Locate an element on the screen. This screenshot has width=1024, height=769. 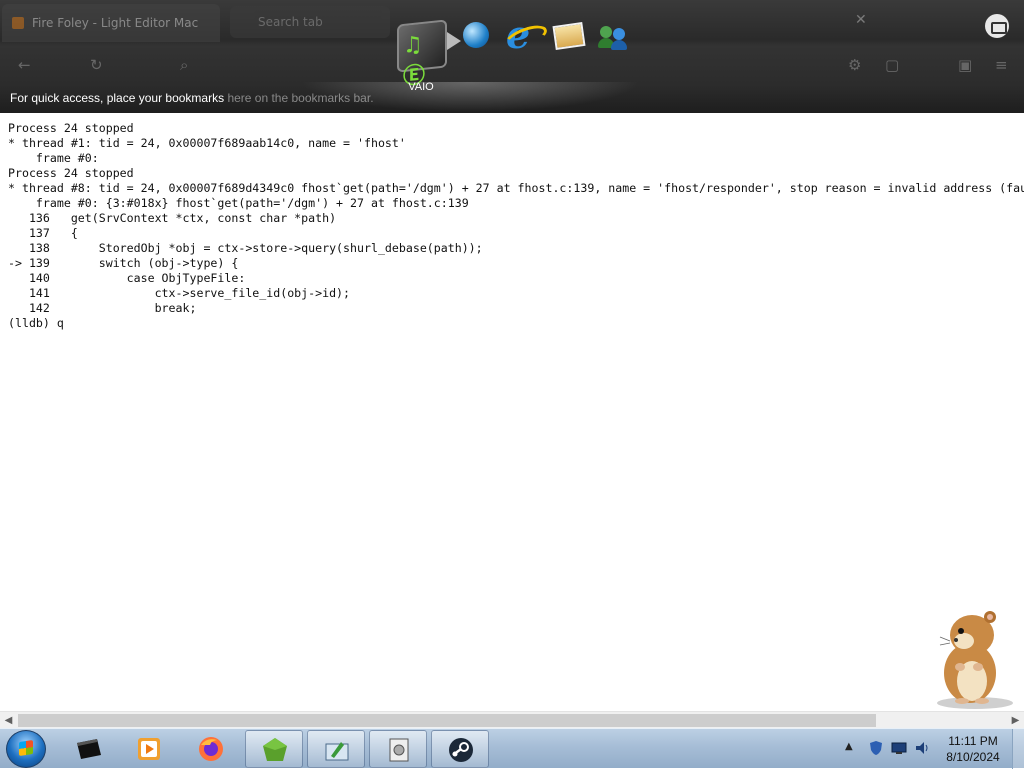
terminal-line: frame #0: is located at coordinates (53, 158).